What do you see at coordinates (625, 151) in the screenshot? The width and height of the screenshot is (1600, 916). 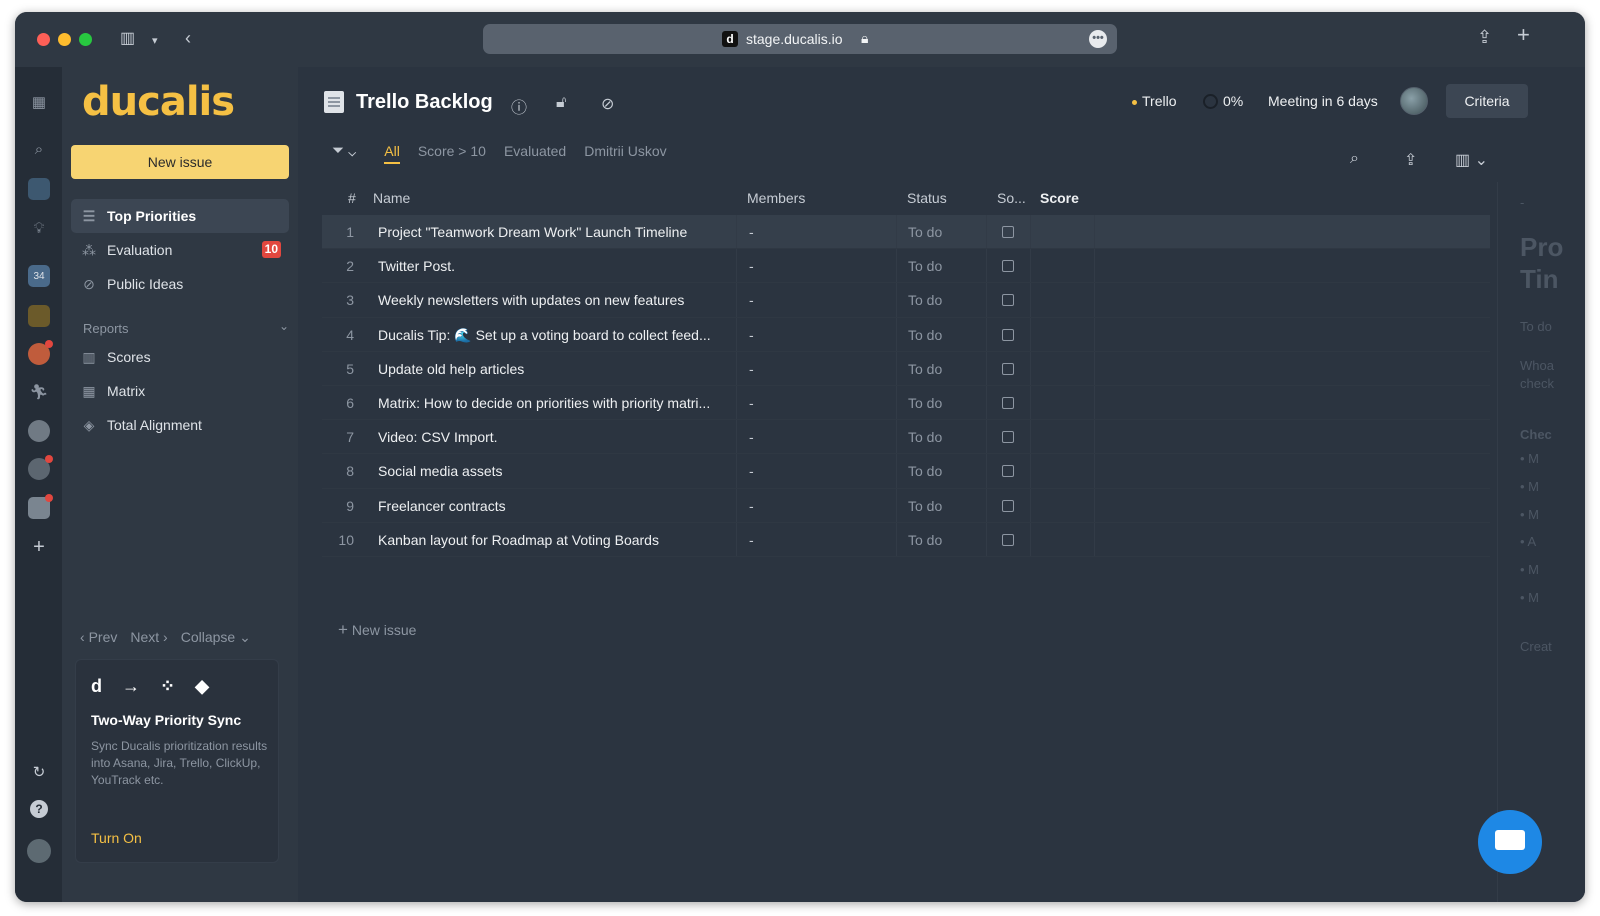 I see `tab-dmitrii-uskov: Dmitrii Uskov` at bounding box center [625, 151].